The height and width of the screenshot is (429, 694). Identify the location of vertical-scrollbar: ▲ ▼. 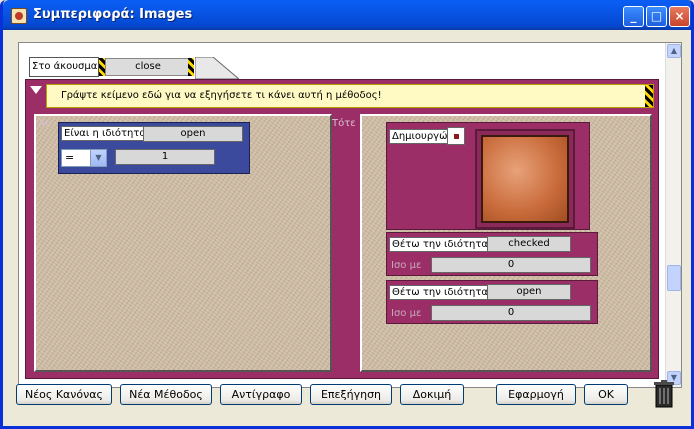
(673, 215).